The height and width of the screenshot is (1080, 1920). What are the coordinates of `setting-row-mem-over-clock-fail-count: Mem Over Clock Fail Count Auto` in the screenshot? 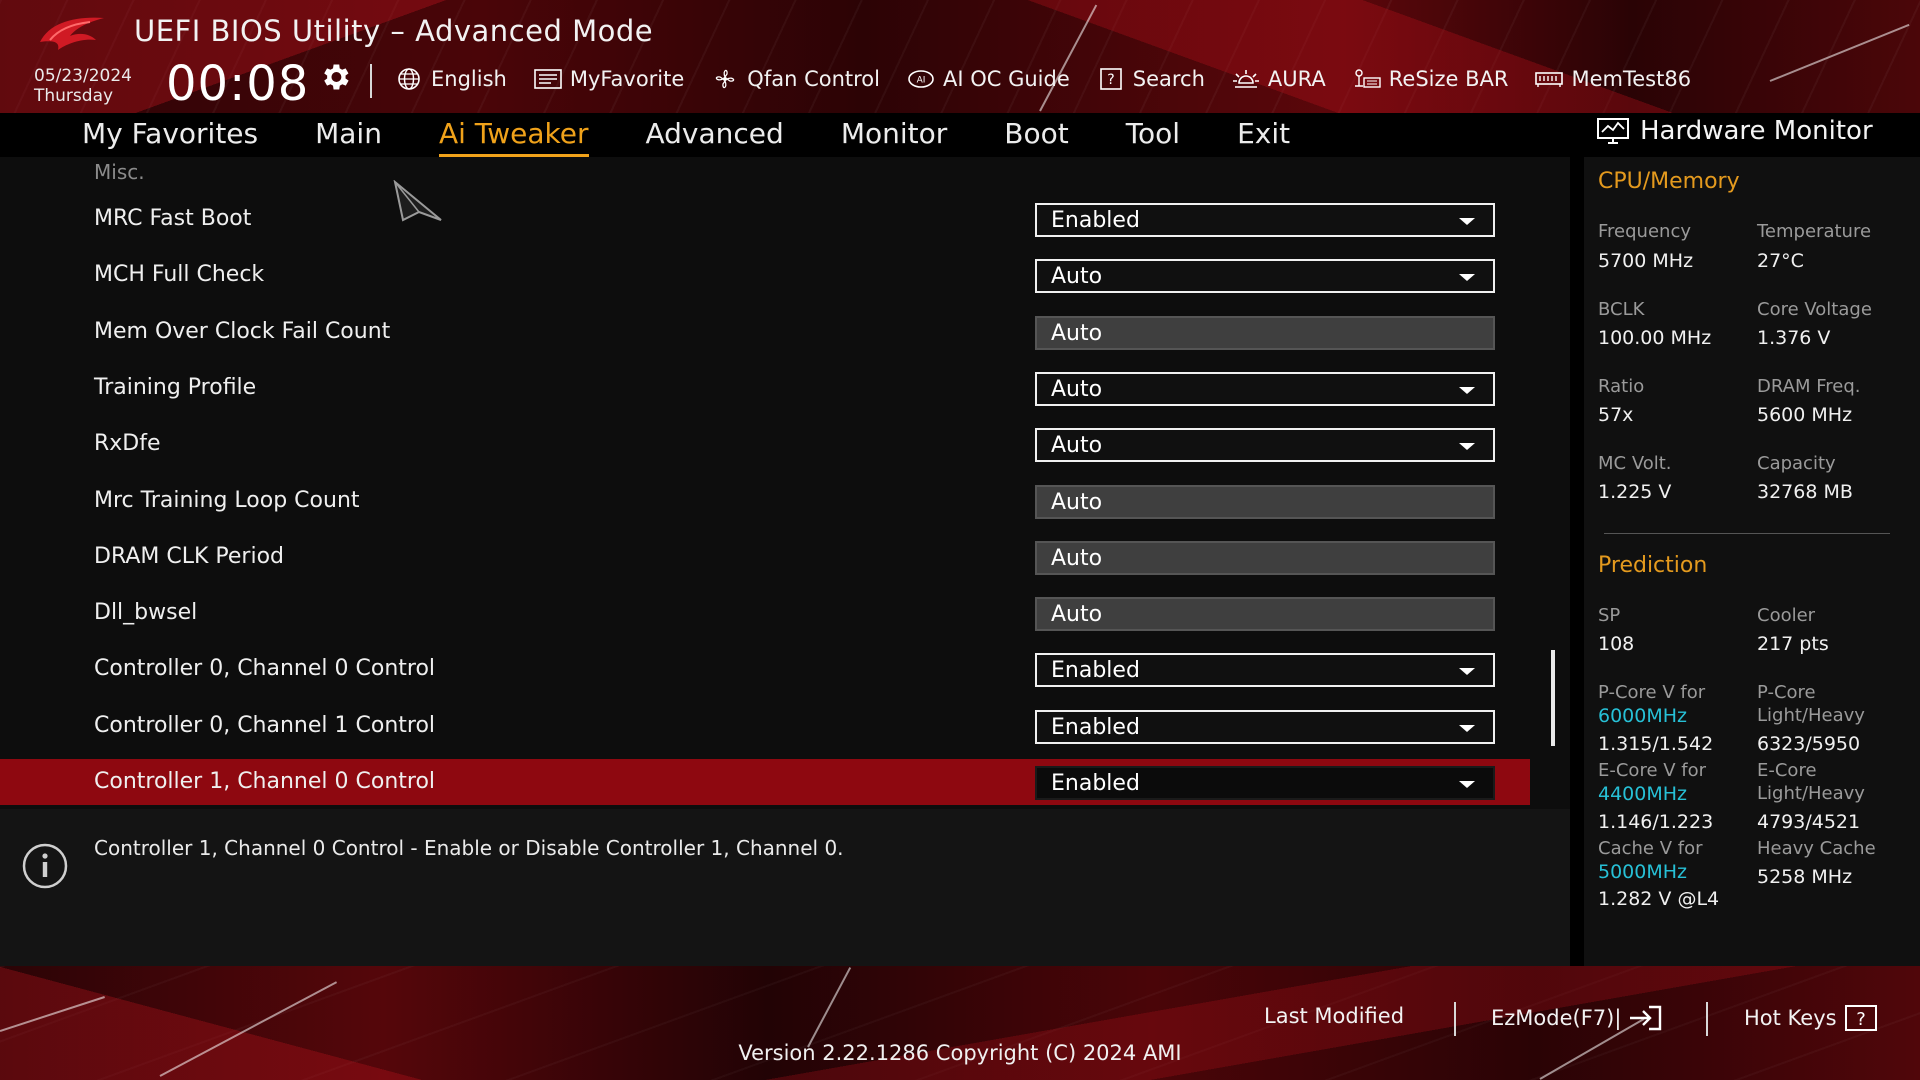 It's located at (765, 332).